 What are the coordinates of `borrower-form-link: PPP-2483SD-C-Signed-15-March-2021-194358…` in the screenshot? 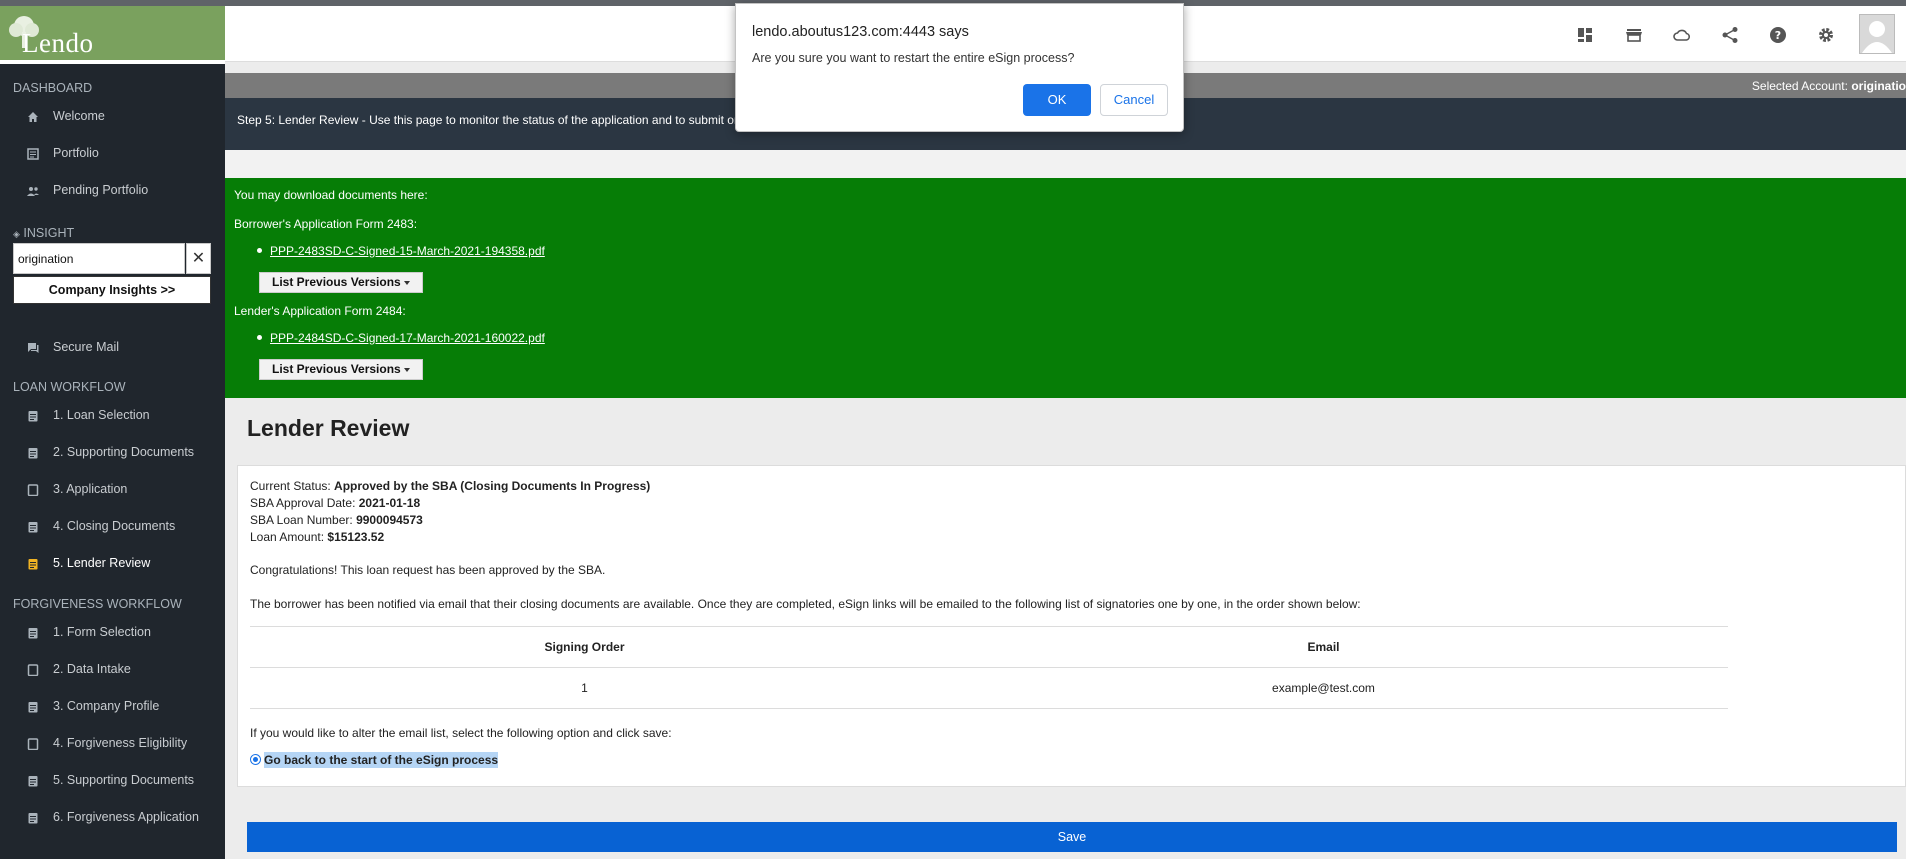 It's located at (407, 251).